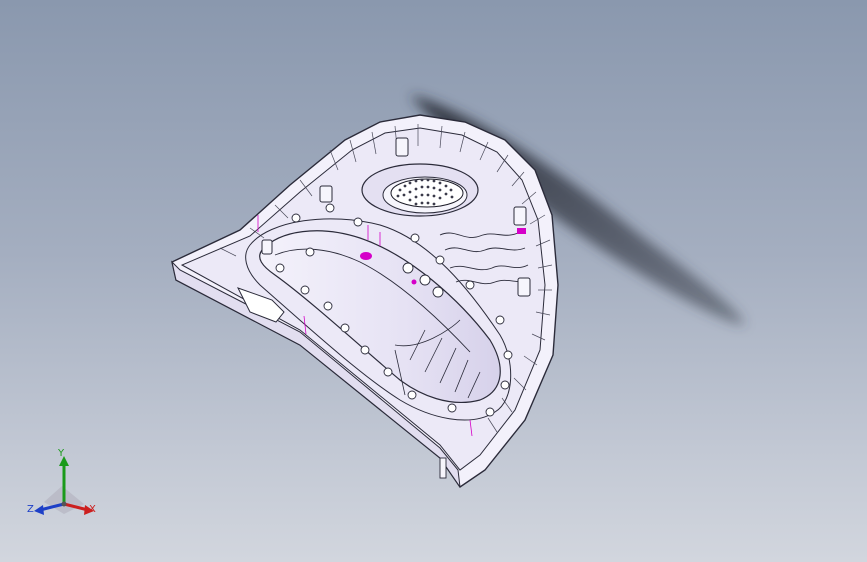 Image resolution: width=867 pixels, height=562 pixels. I want to click on axis-x-label: X, so click(92, 509).